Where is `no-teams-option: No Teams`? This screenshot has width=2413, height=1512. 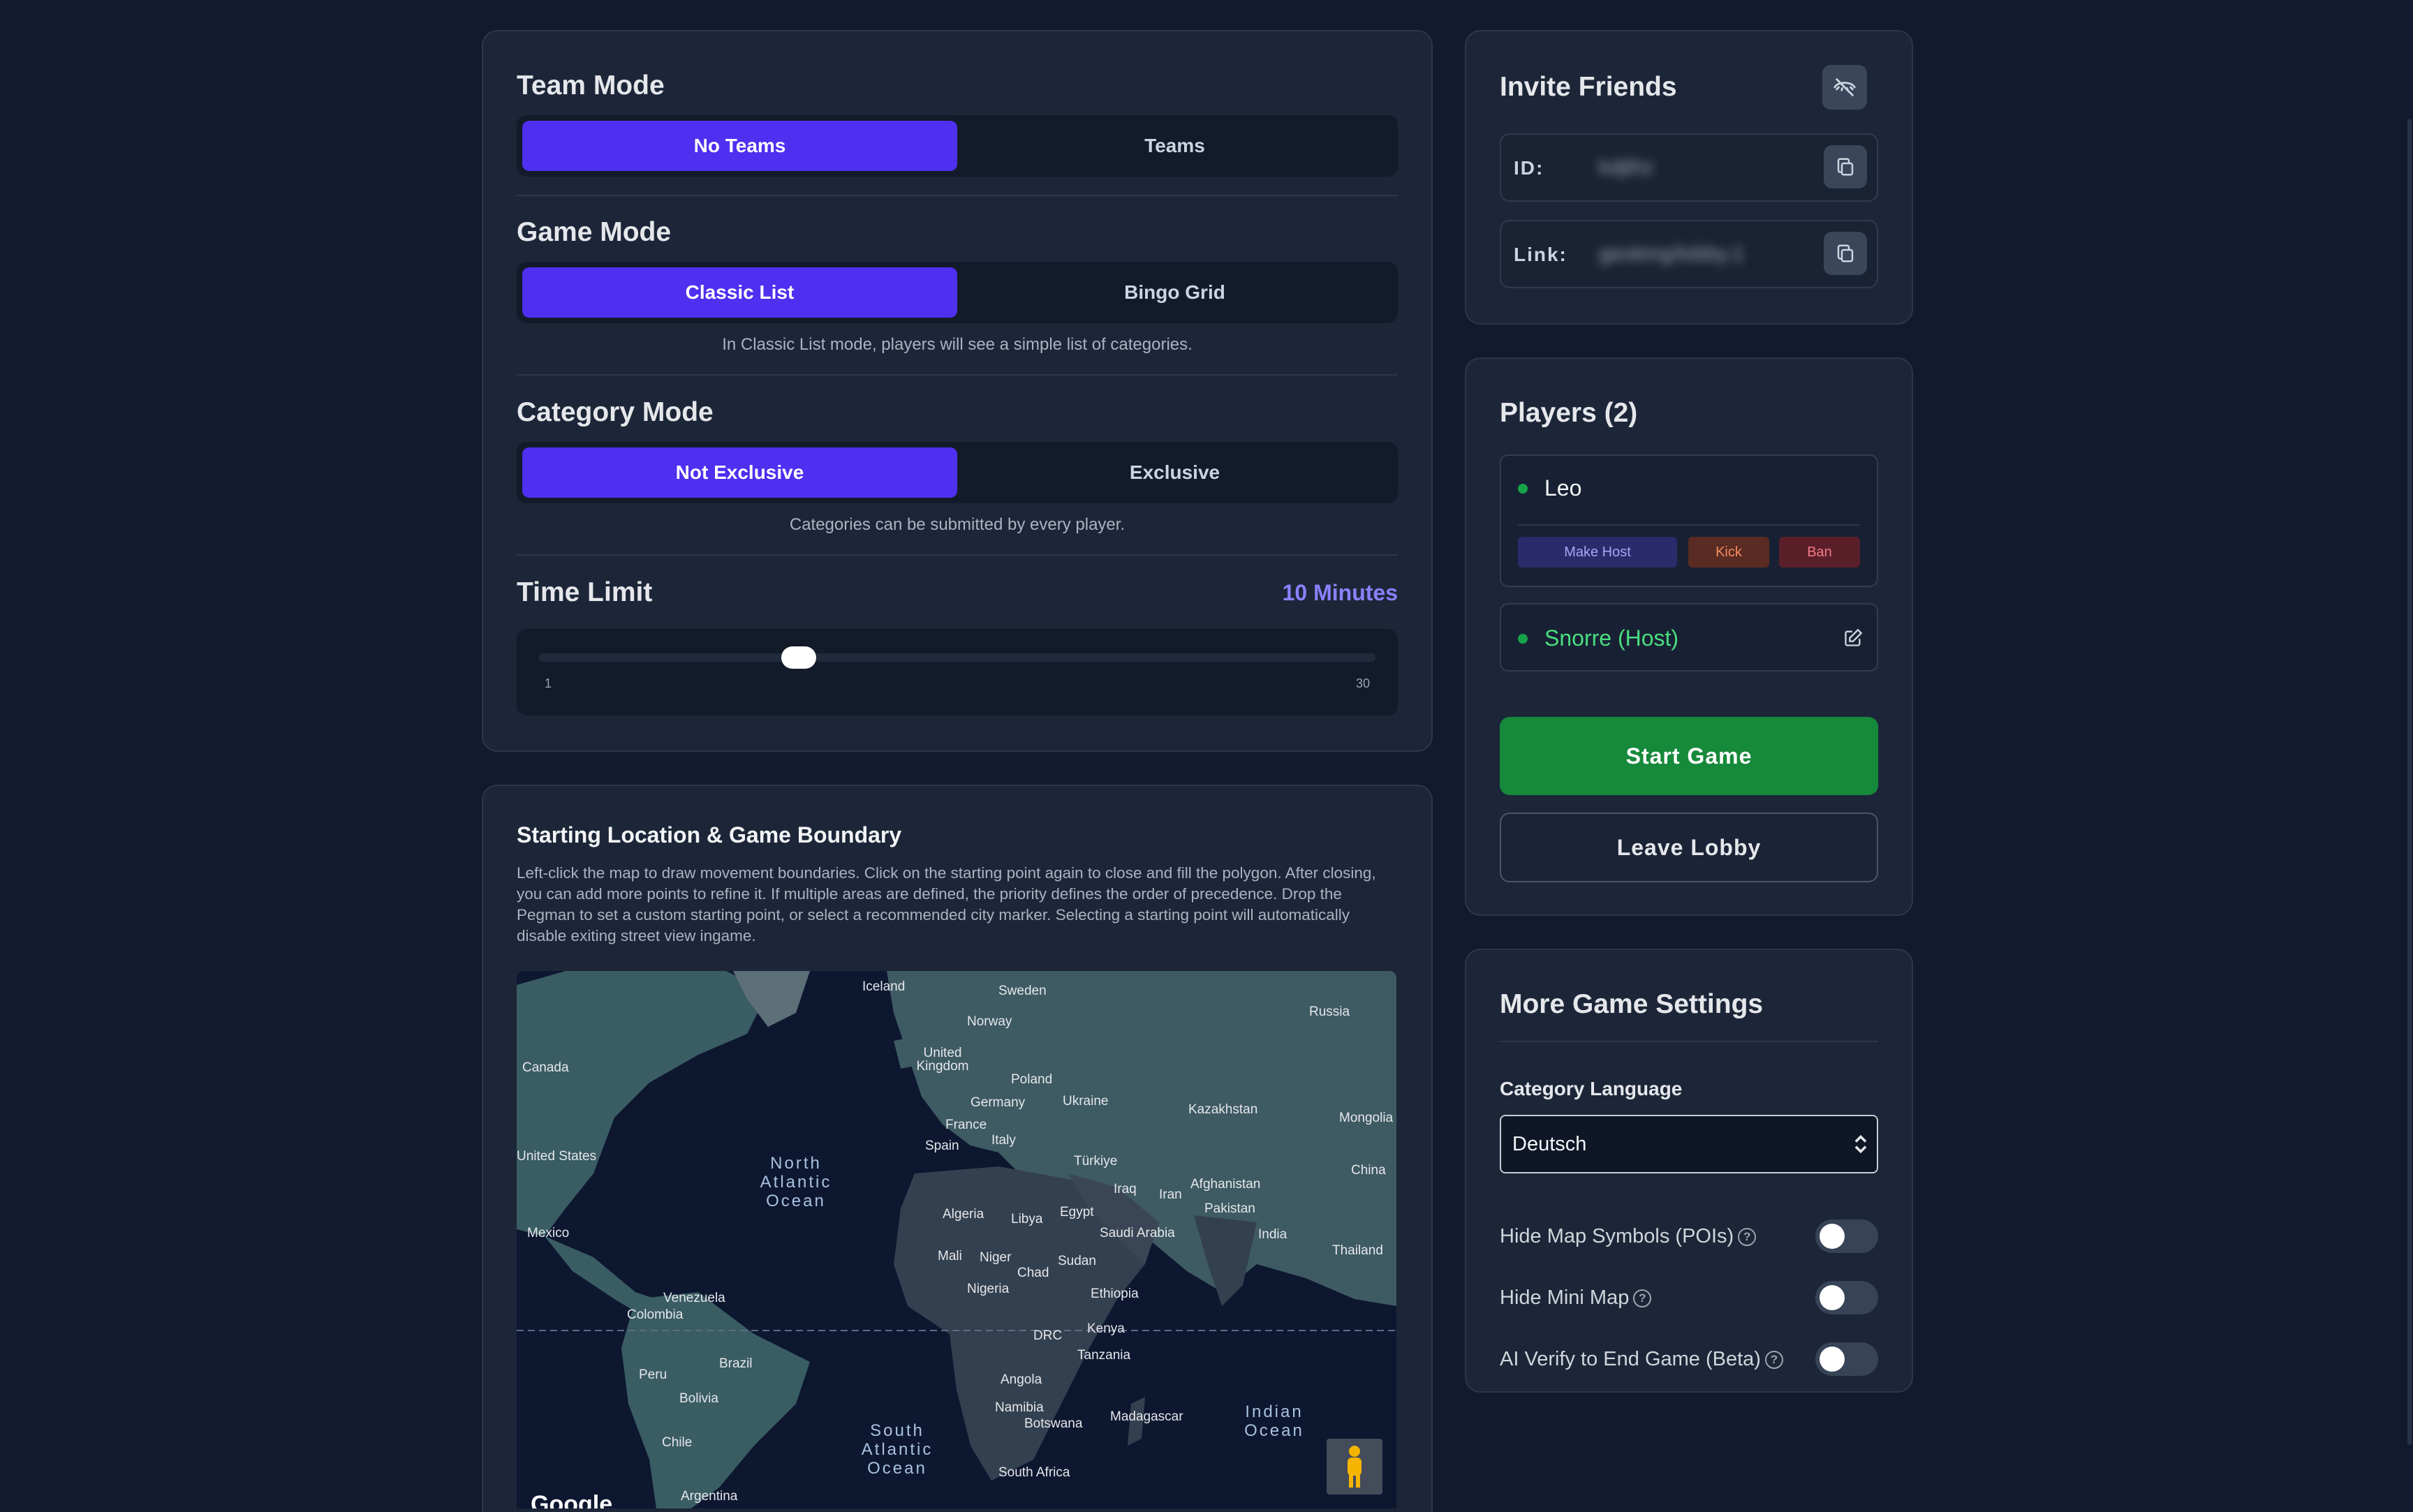
no-teams-option: No Teams is located at coordinates (739, 146).